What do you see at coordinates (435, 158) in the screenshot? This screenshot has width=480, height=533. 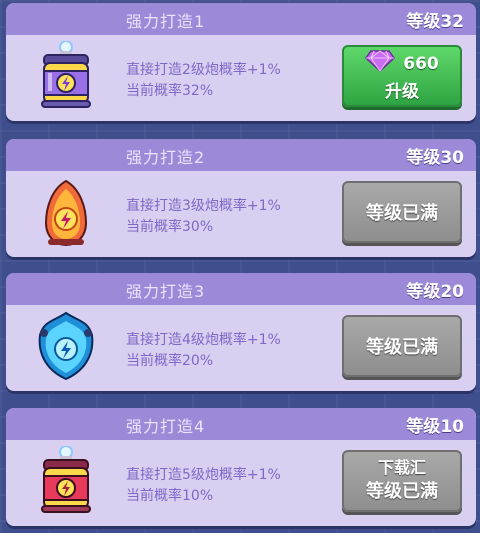 I see `card-level: 等级30` at bounding box center [435, 158].